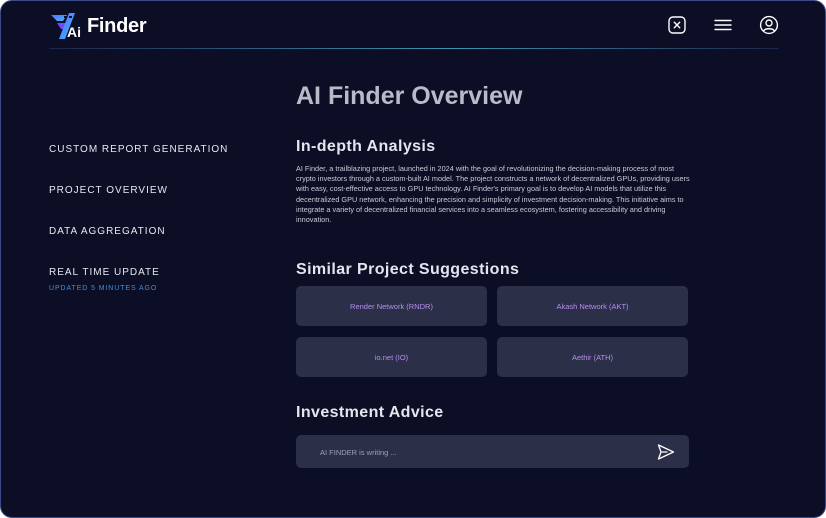  I want to click on send-button, so click(666, 452).